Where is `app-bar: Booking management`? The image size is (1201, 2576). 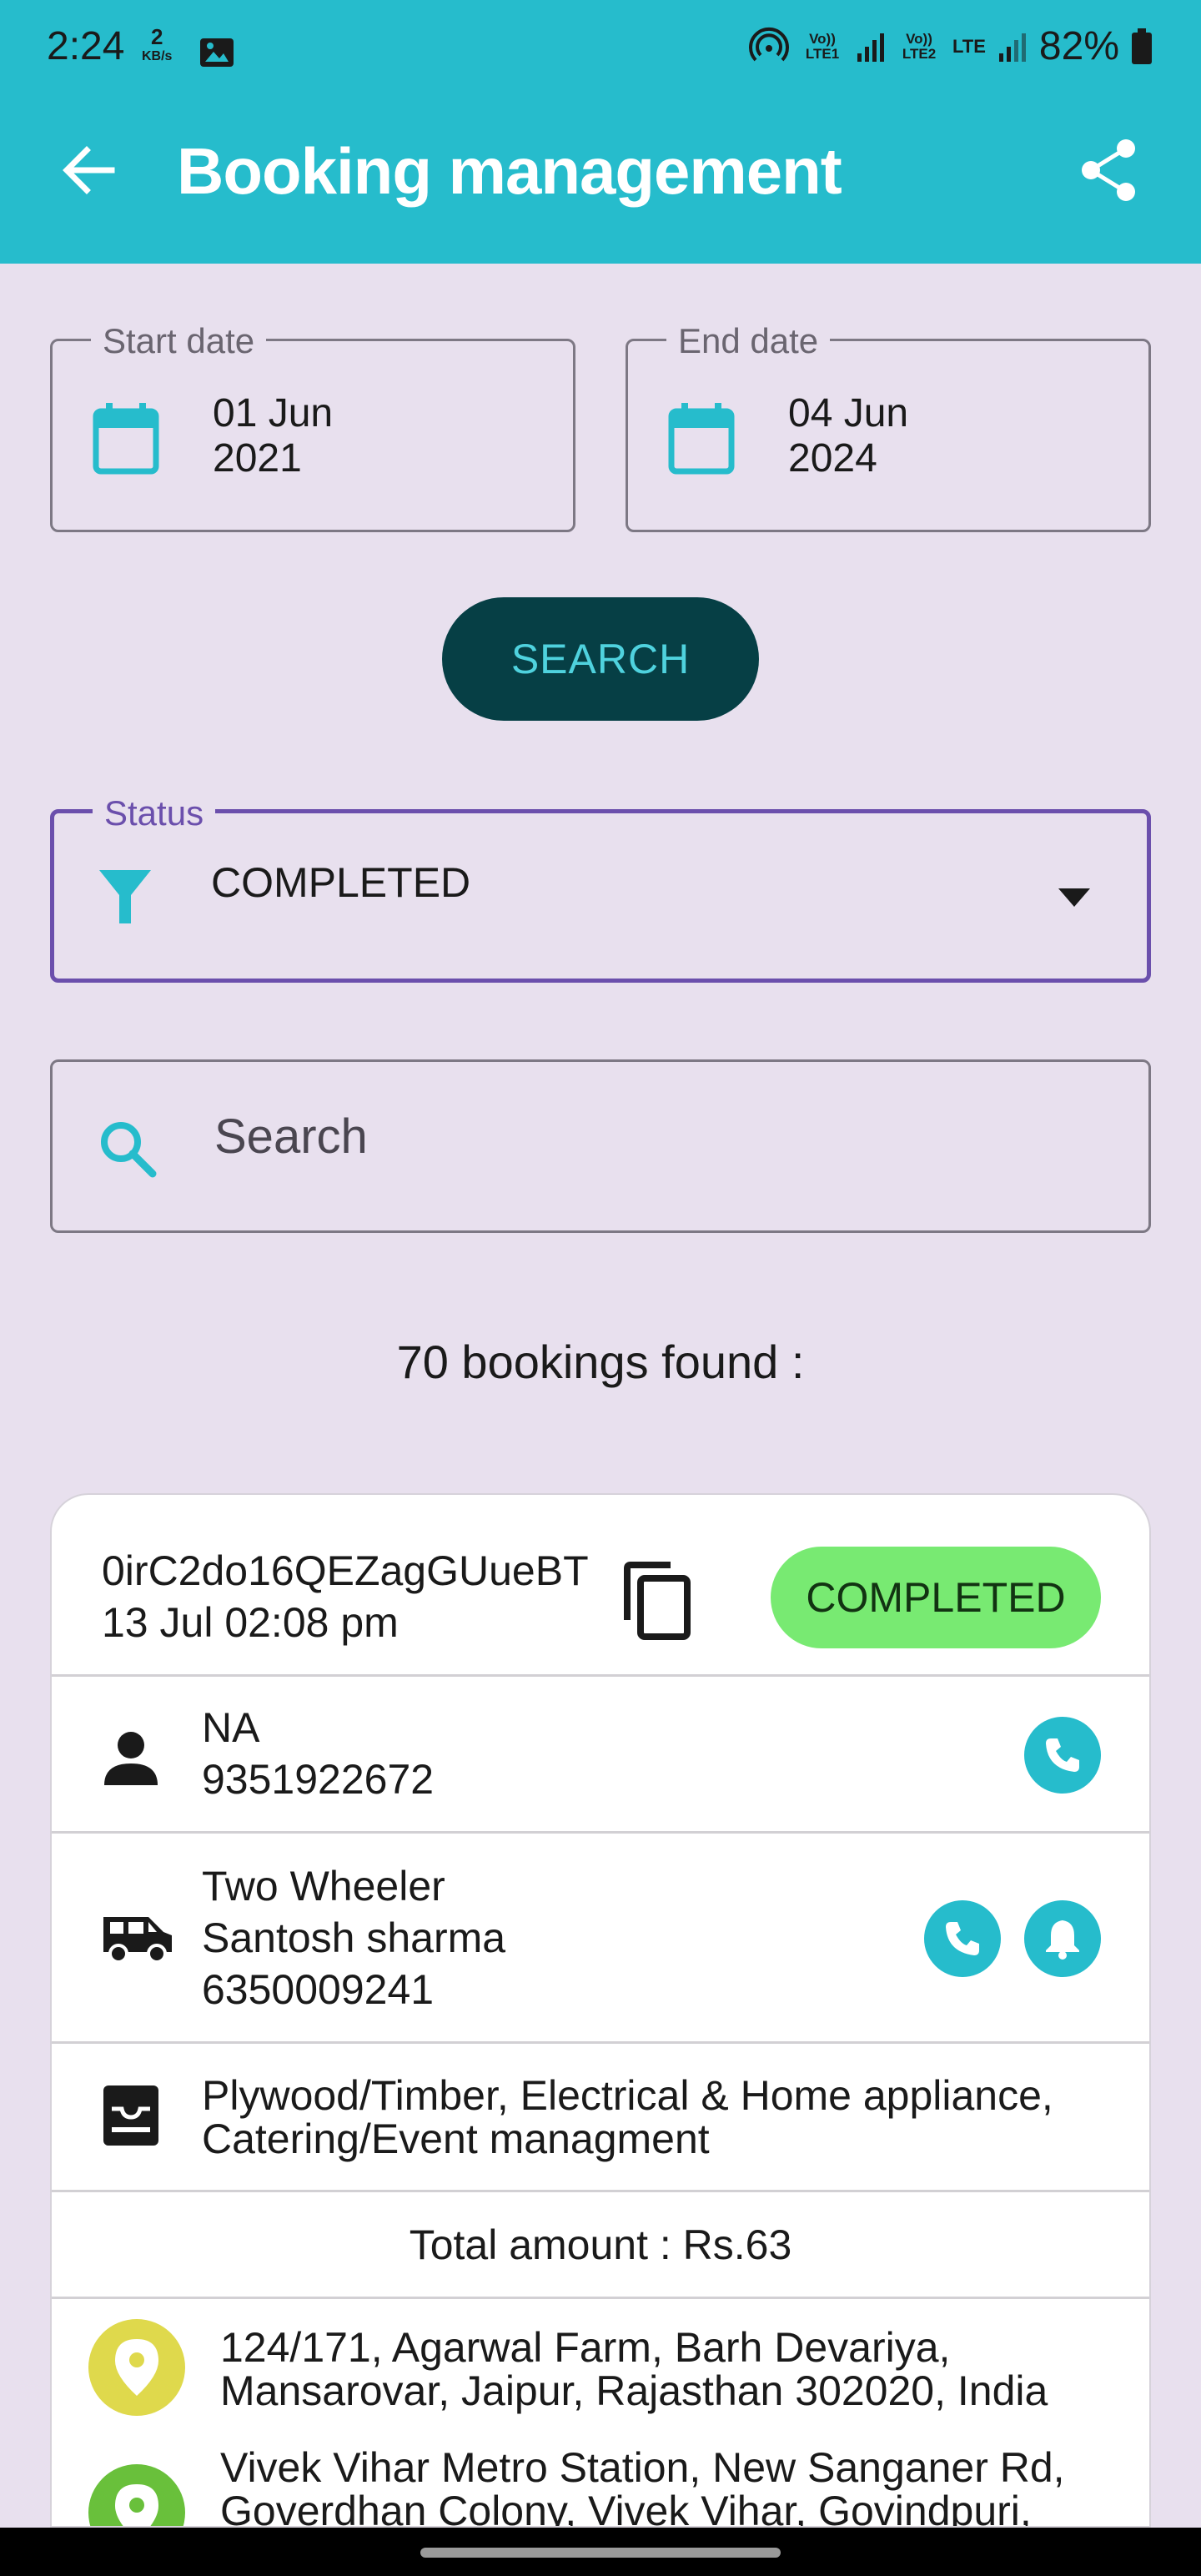
app-bar: Booking management is located at coordinates (601, 181).